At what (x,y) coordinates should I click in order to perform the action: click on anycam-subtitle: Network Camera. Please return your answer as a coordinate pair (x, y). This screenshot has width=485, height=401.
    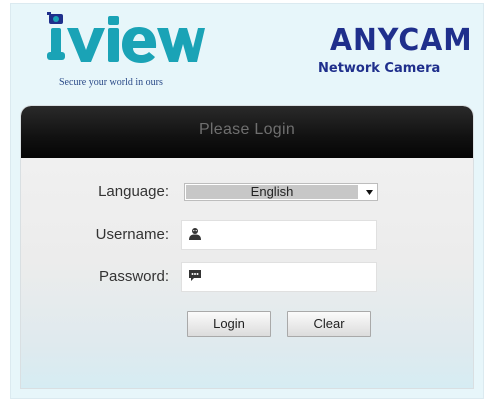
    Looking at the image, I should click on (379, 68).